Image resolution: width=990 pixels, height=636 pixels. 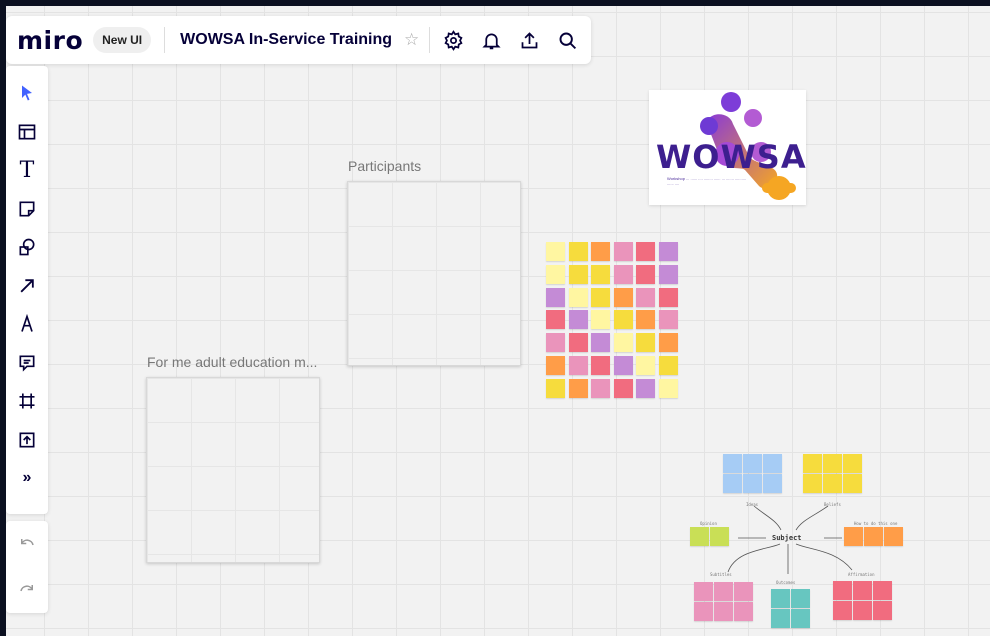 What do you see at coordinates (787, 538) in the screenshot?
I see `mindmap-subject: Subject` at bounding box center [787, 538].